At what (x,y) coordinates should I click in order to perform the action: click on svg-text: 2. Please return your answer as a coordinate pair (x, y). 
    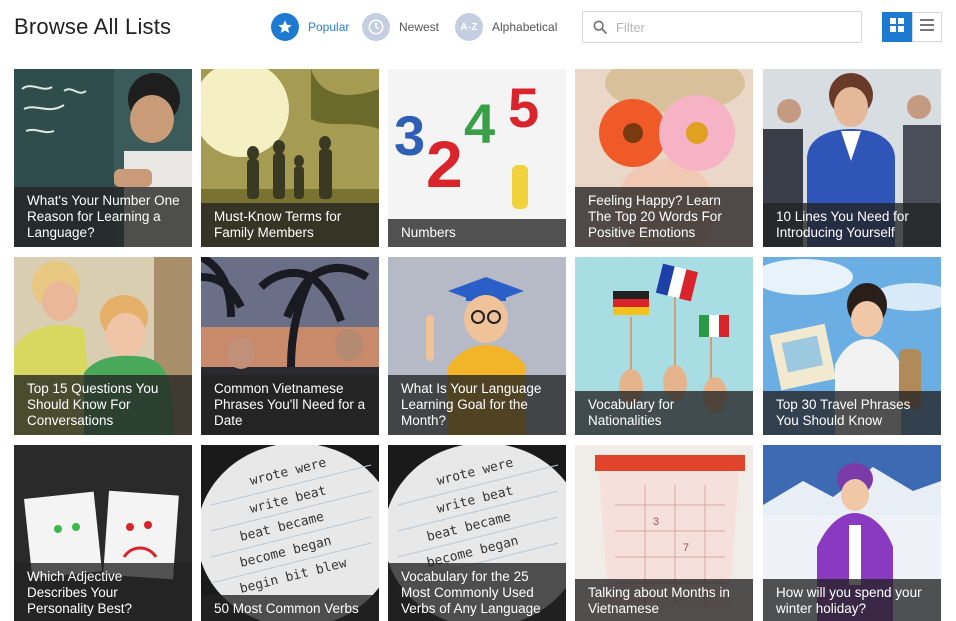
    Looking at the image, I should click on (444, 164).